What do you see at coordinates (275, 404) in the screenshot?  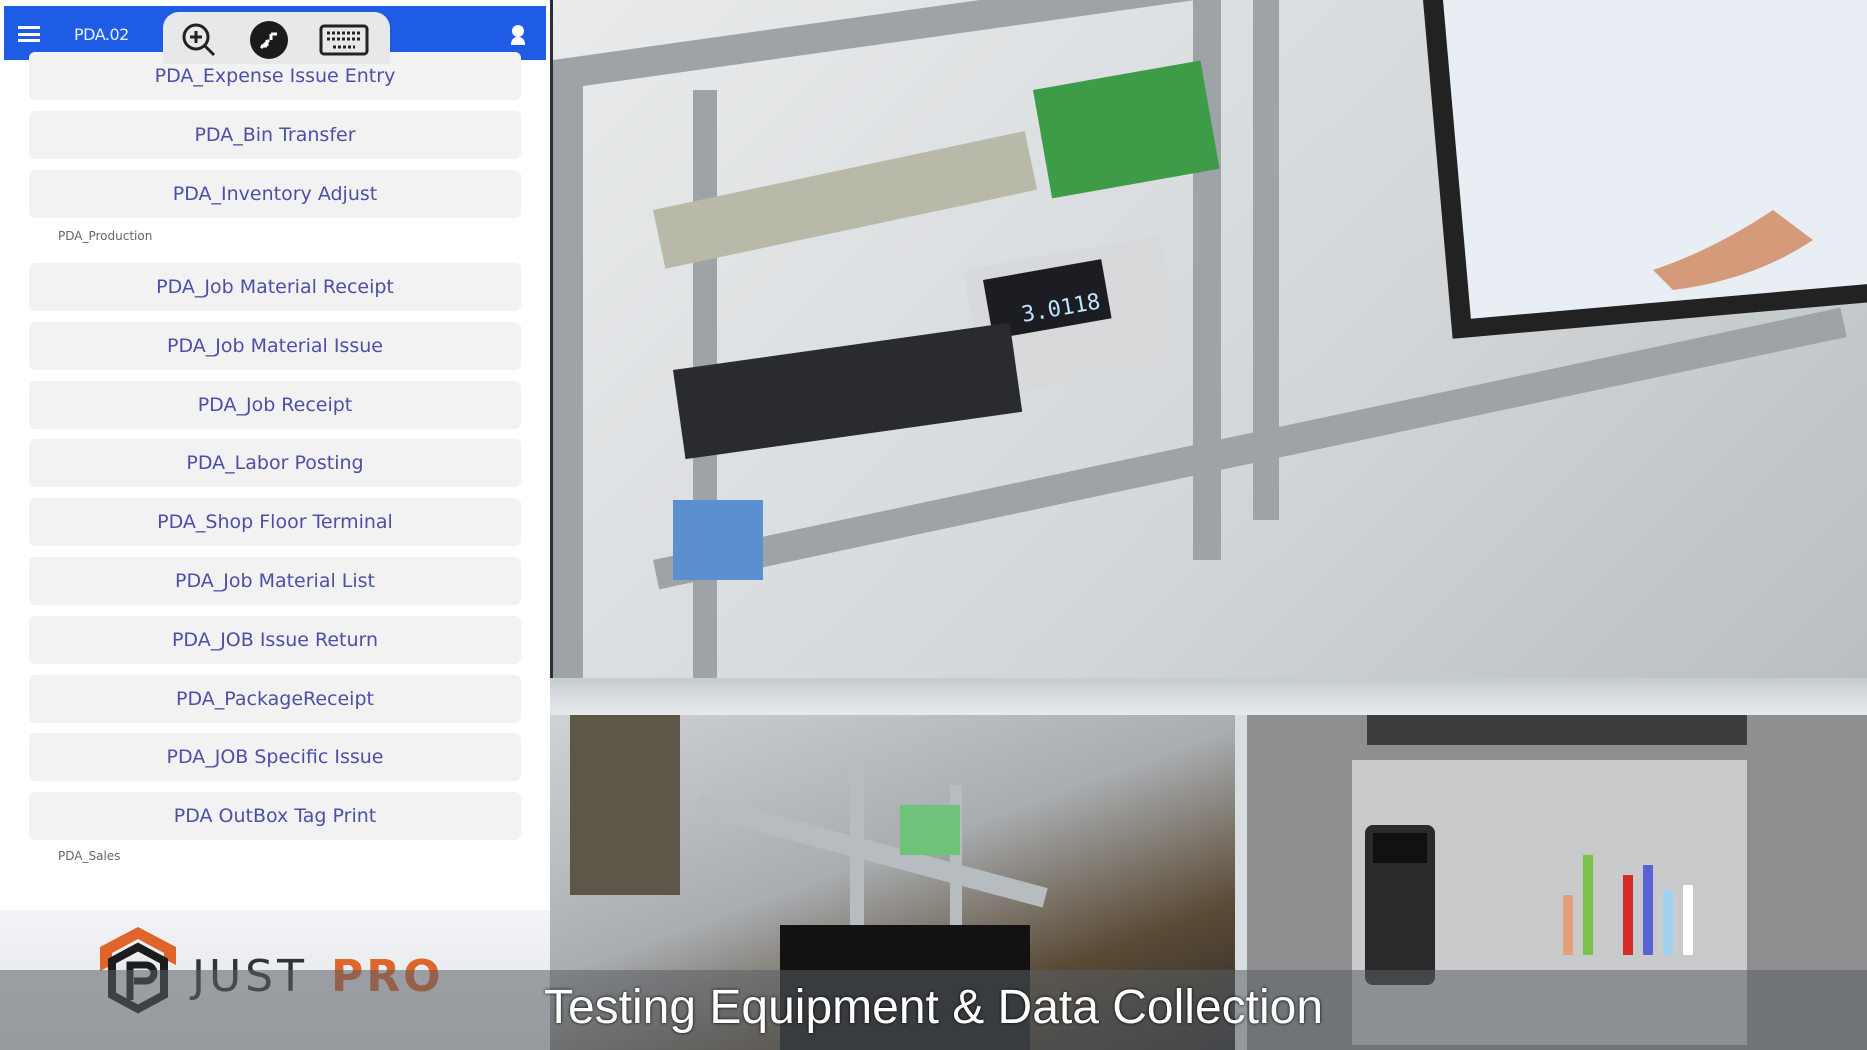 I see `menu-item: PDA_Job Receipt` at bounding box center [275, 404].